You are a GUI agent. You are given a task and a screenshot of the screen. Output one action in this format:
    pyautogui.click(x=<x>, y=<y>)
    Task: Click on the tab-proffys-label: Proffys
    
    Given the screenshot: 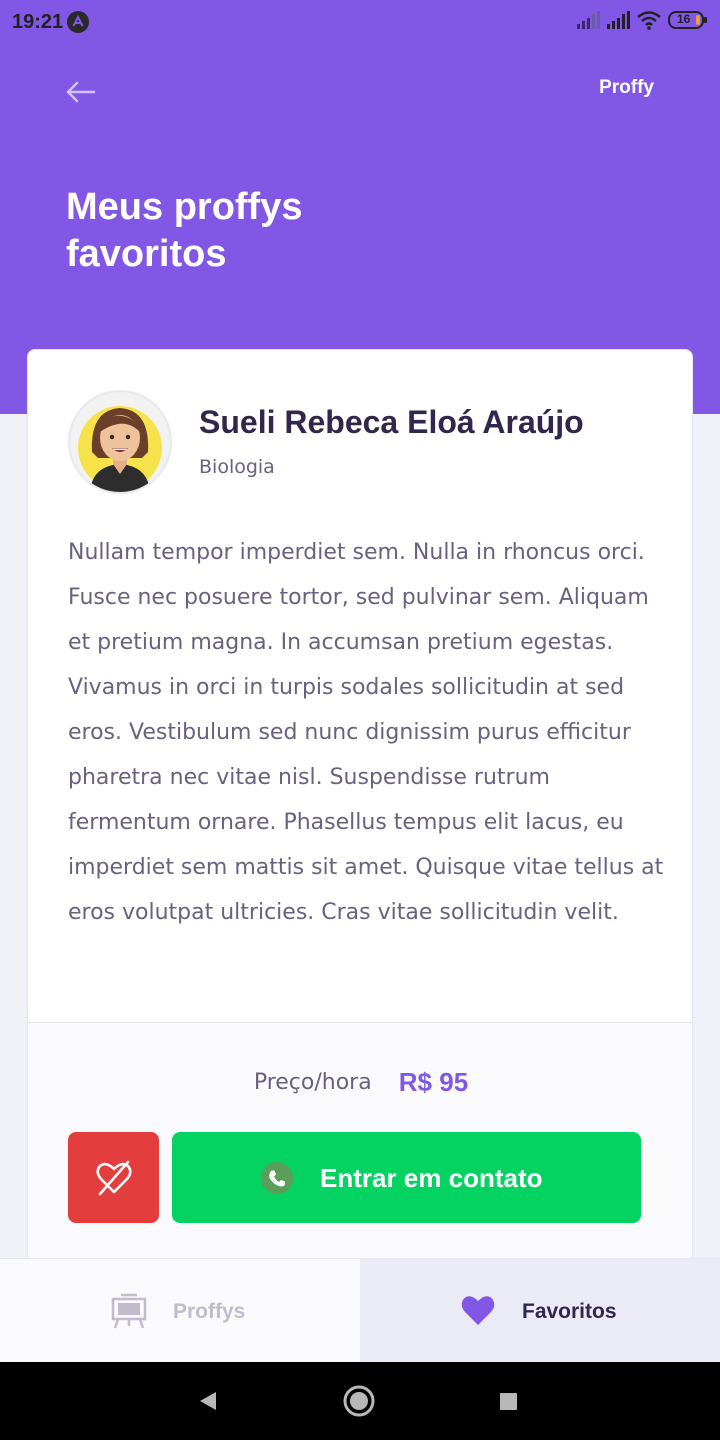 What is the action you would take?
    pyautogui.click(x=209, y=1311)
    